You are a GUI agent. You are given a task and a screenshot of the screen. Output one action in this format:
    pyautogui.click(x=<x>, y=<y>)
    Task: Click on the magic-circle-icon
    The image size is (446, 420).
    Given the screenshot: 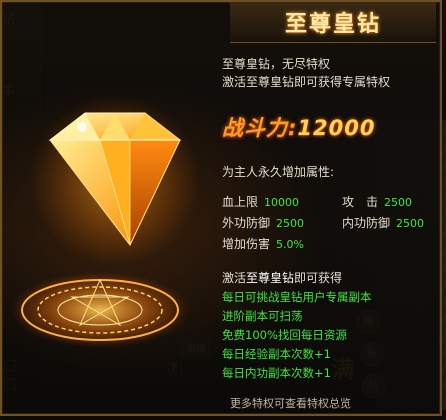 What is the action you would take?
    pyautogui.click(x=100, y=310)
    